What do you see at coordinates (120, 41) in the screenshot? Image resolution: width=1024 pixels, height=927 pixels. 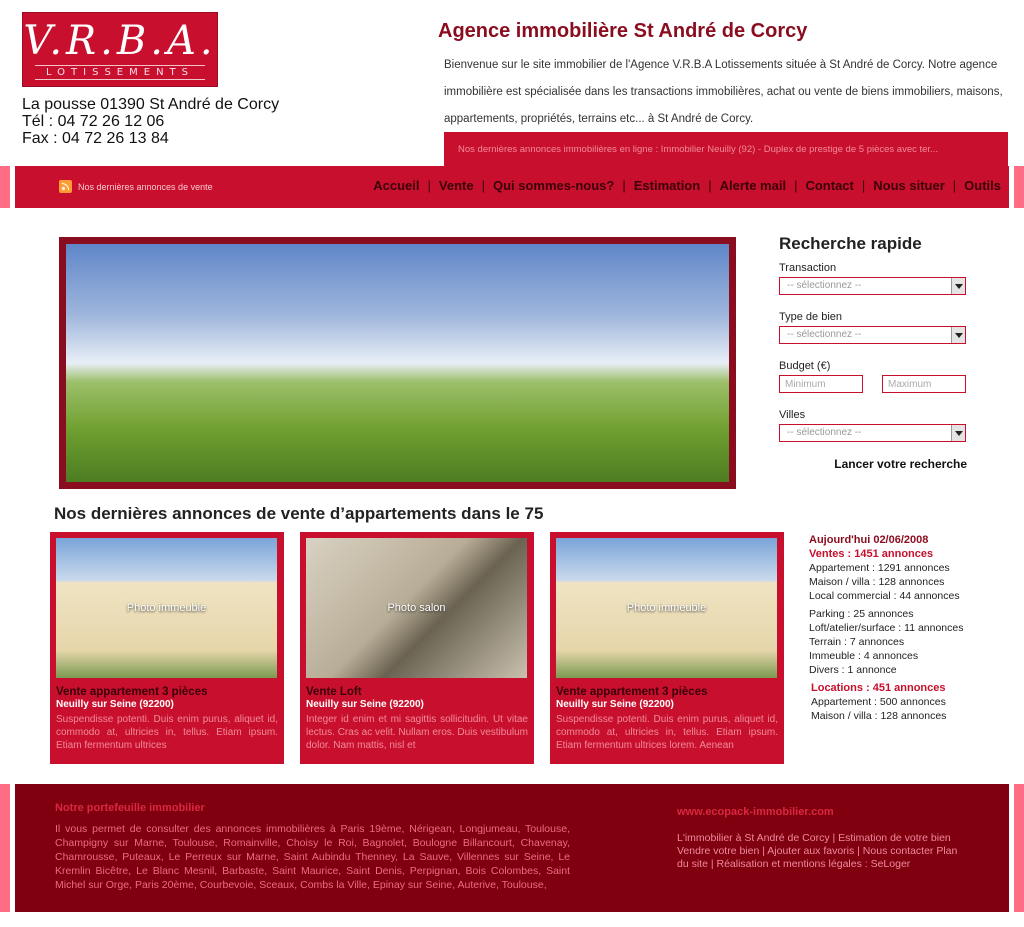 I see `logo-main-text: V.R.B.A.` at bounding box center [120, 41].